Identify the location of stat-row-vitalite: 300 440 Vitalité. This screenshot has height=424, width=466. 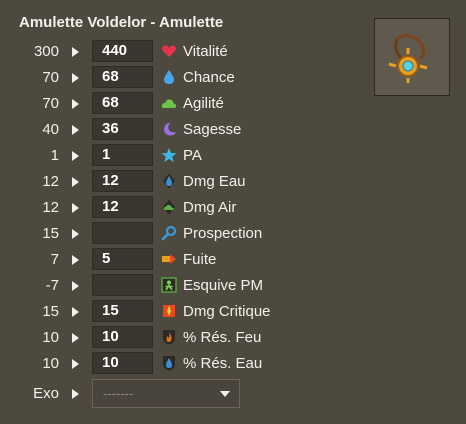
(150, 52).